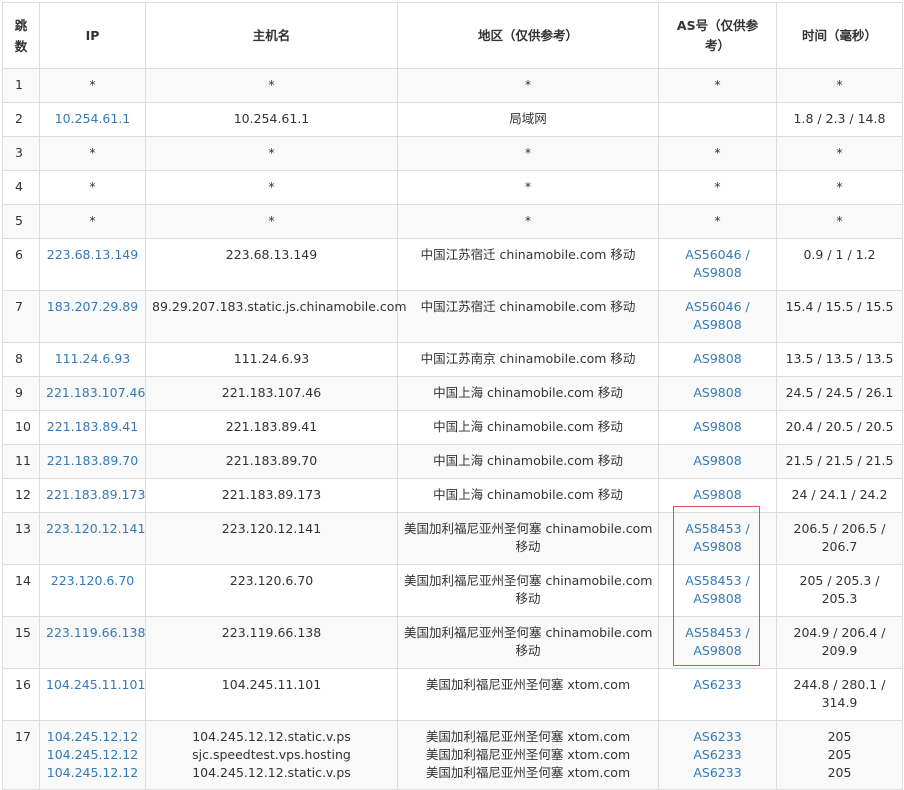 This screenshot has height=790, width=904. I want to click on ip-cell-text: 223.120.6.70, so click(92, 581).